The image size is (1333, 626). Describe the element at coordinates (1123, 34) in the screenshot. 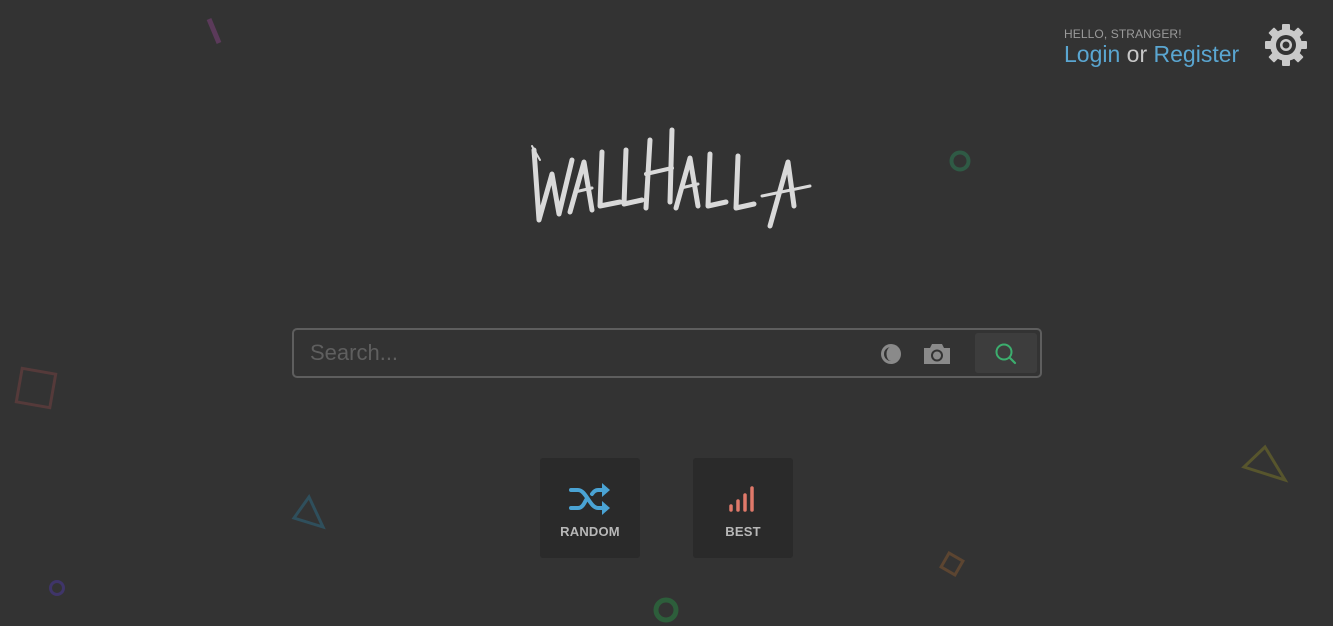

I see `greeting-text: HELLO, STRANGER!` at that location.